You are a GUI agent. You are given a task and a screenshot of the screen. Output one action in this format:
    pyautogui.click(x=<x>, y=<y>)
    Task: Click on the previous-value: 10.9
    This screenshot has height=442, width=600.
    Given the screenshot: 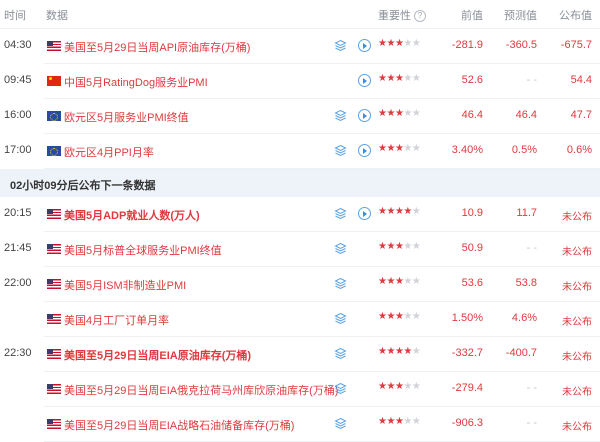 What is the action you would take?
    pyautogui.click(x=472, y=213)
    